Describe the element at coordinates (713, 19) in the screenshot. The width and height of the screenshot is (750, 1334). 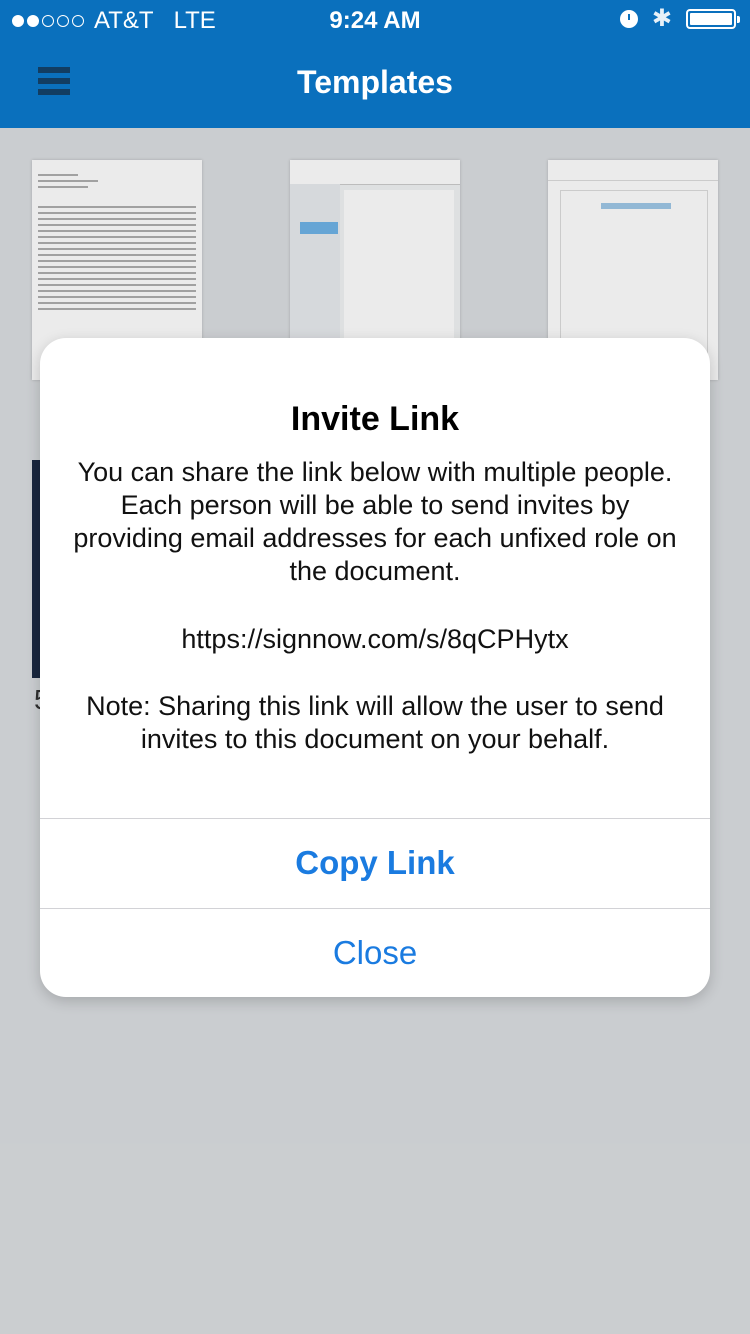
I see `battery-icon` at that location.